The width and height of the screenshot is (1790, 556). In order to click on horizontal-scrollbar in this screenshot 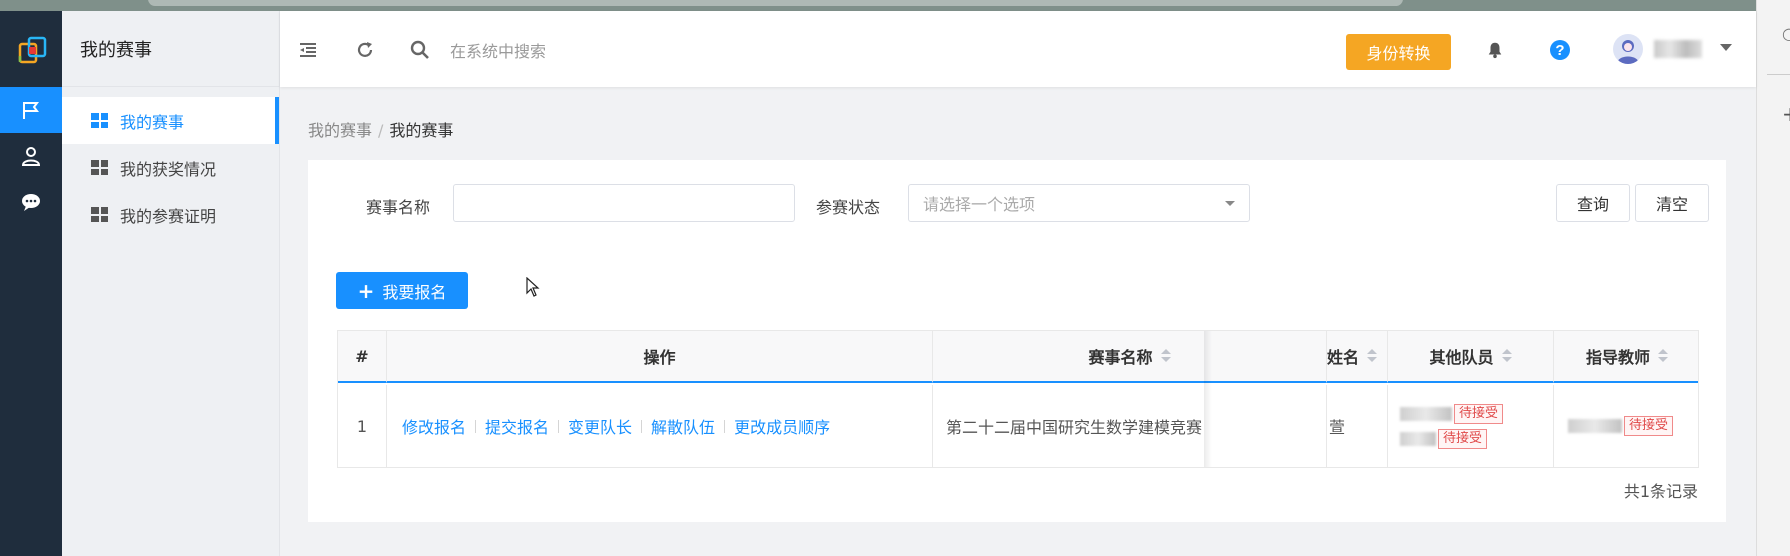, I will do `click(1018, 467)`.